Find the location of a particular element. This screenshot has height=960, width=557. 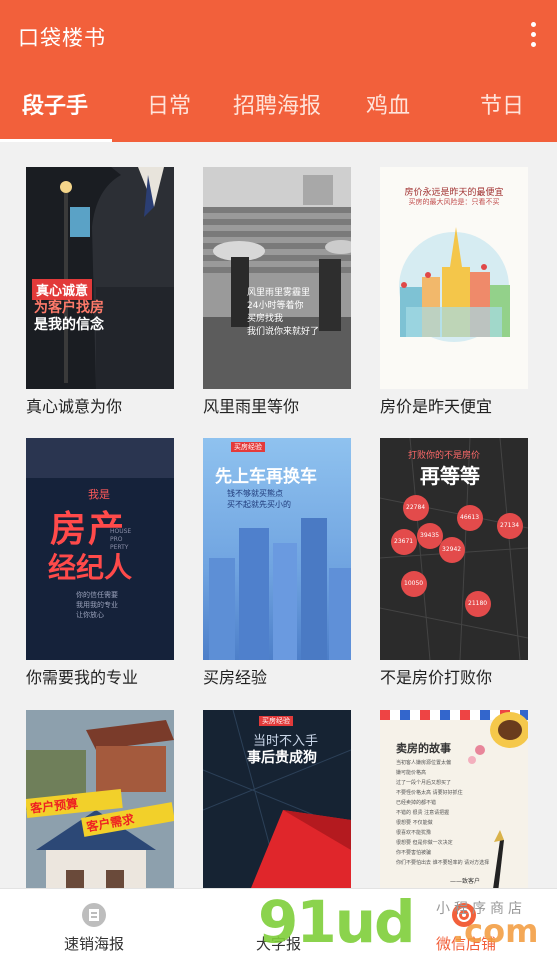

poster-thumbnail: 风里雨里雾霾里 24小时等着你 买房找我 我们说你来就好了 is located at coordinates (277, 278).